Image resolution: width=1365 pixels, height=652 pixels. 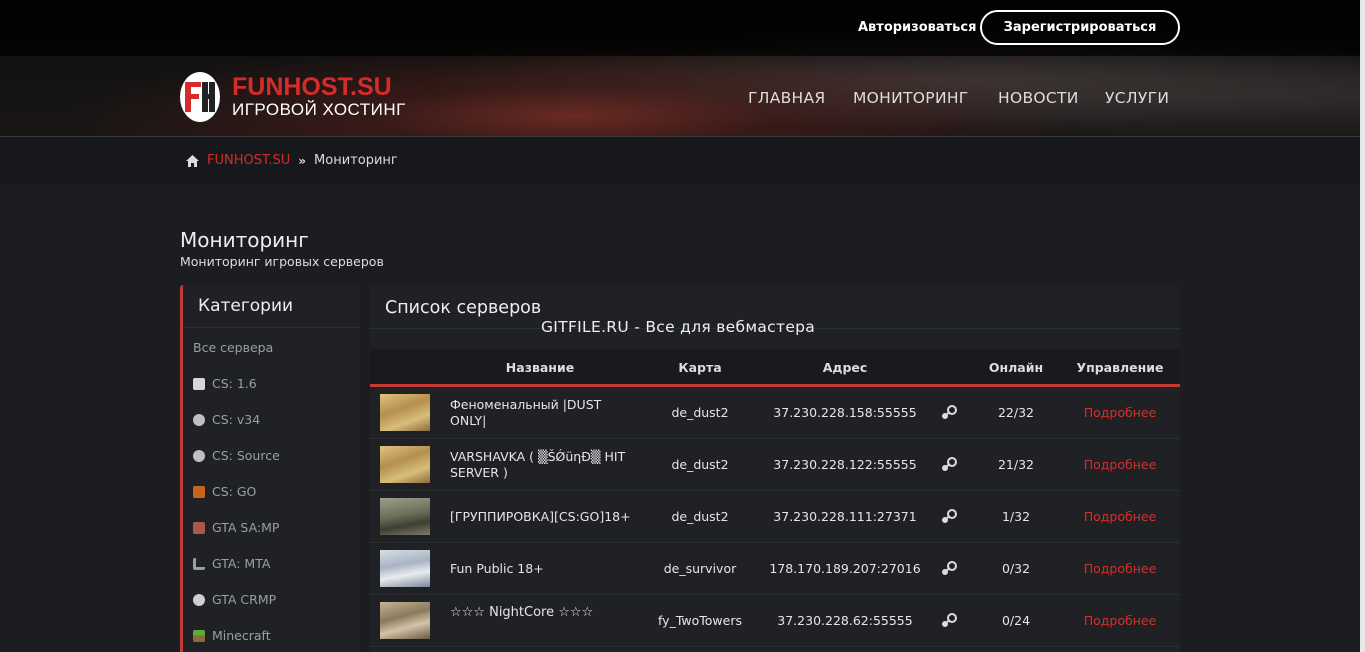 I want to click on table-header: Название Карта Адрес Онлайн Управление, so click(x=775, y=368).